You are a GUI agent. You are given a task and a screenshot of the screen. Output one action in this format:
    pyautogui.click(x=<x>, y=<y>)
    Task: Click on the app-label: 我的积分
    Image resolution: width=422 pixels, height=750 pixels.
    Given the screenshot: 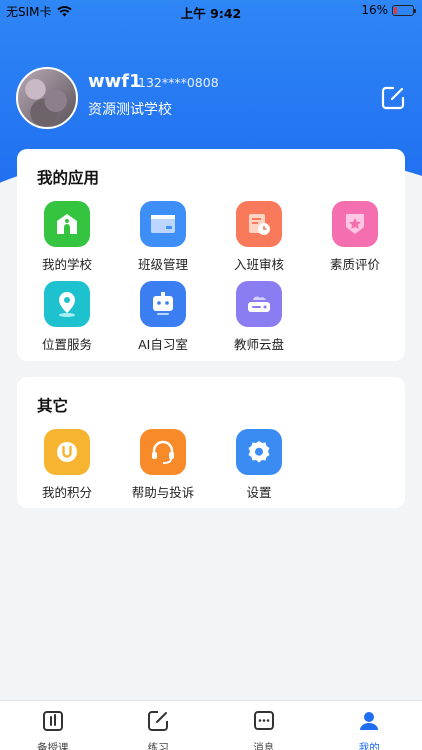 What is the action you would take?
    pyautogui.click(x=66, y=492)
    